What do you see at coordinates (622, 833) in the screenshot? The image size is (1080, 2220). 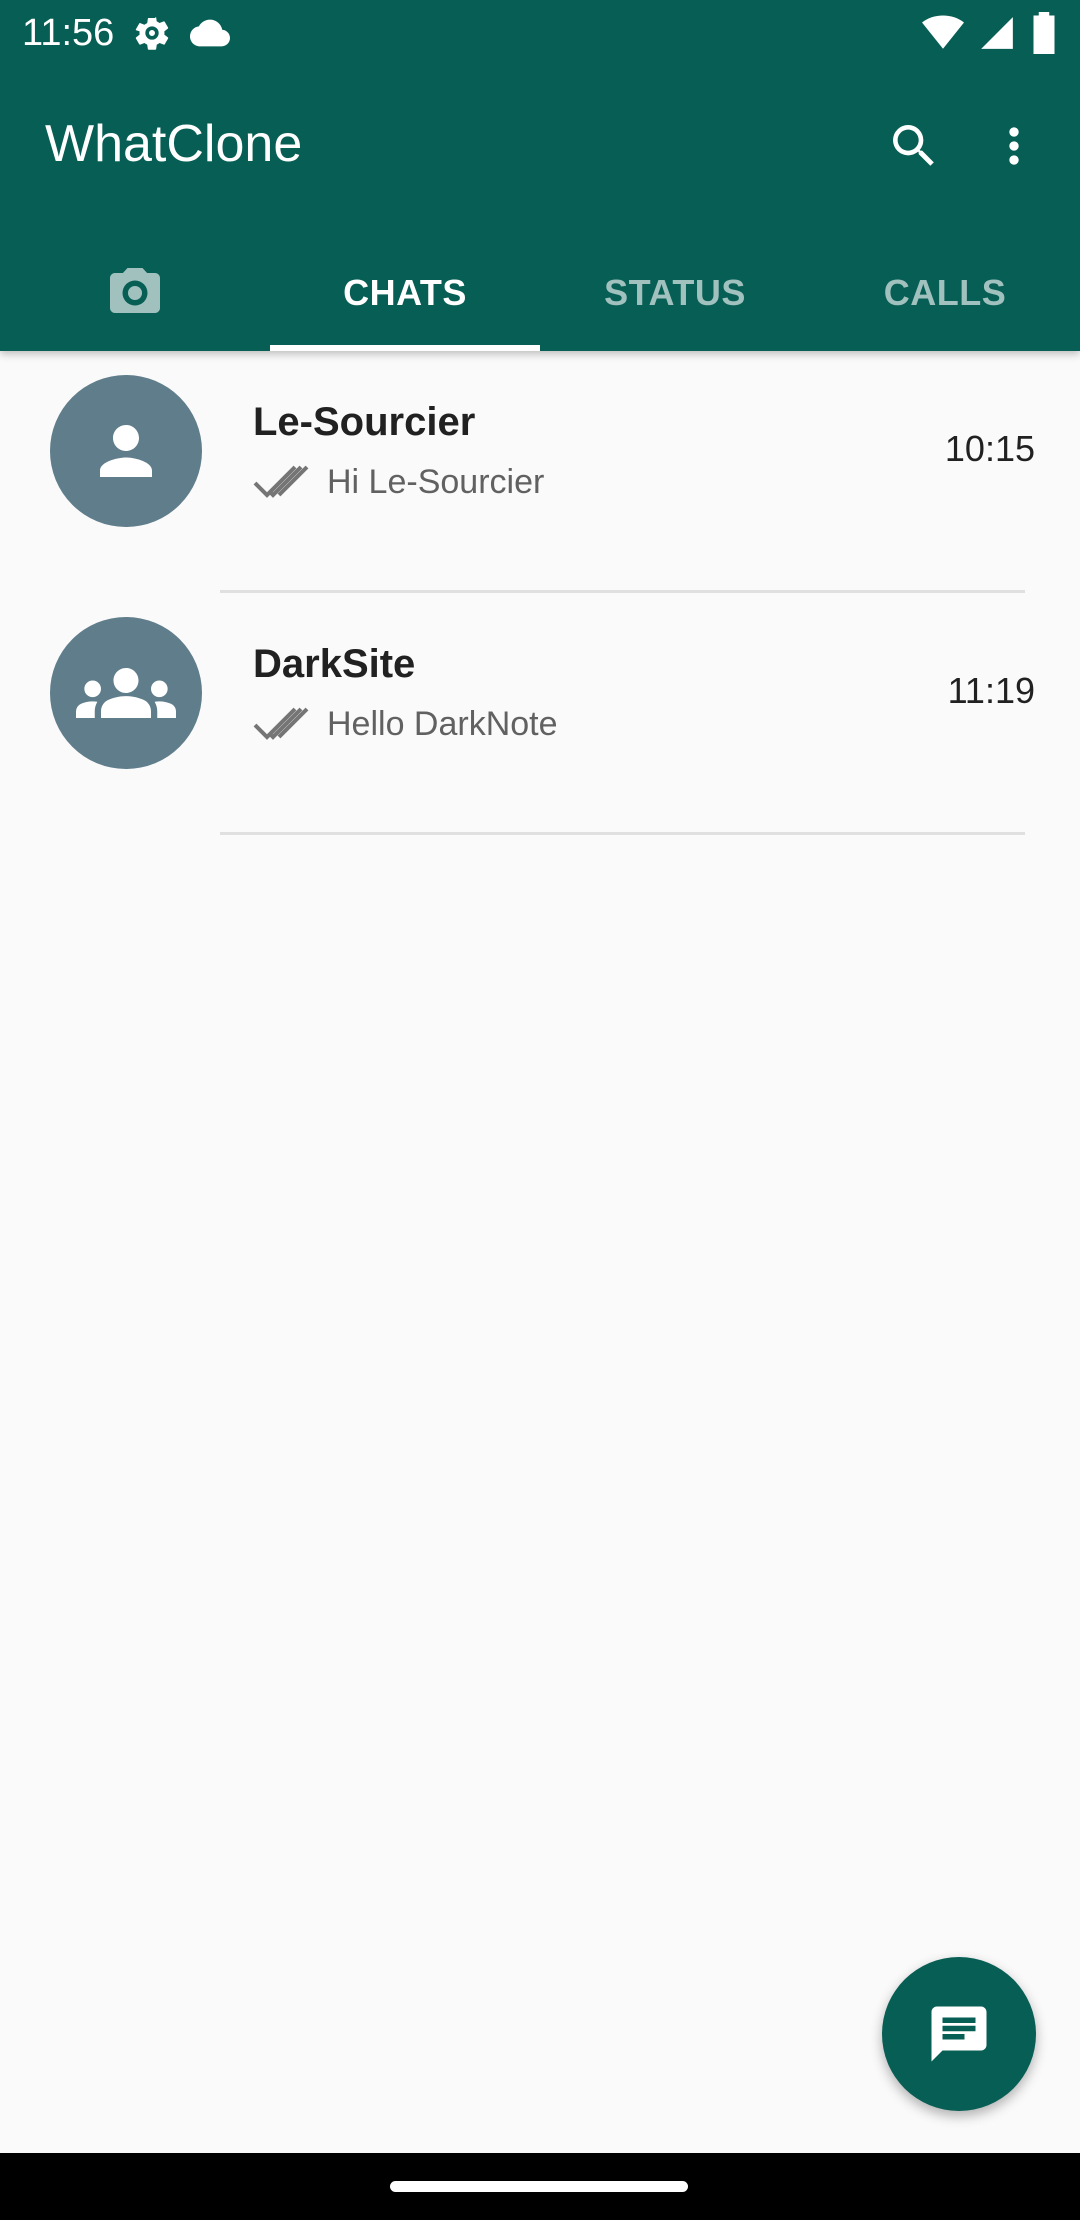 I see `divider` at bounding box center [622, 833].